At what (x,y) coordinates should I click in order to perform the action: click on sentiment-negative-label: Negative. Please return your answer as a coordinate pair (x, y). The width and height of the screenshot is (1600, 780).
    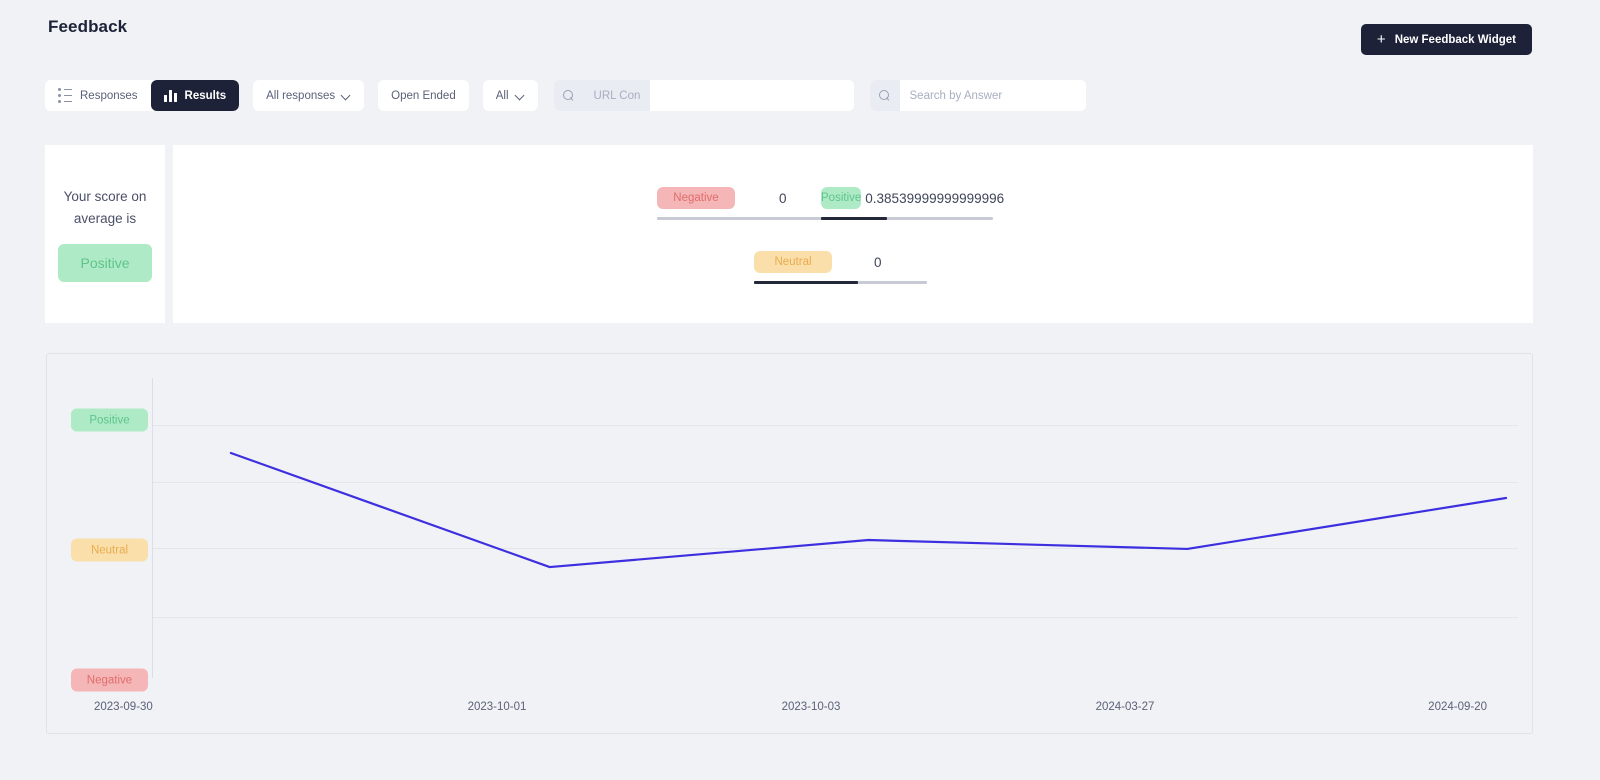
    Looking at the image, I should click on (696, 198).